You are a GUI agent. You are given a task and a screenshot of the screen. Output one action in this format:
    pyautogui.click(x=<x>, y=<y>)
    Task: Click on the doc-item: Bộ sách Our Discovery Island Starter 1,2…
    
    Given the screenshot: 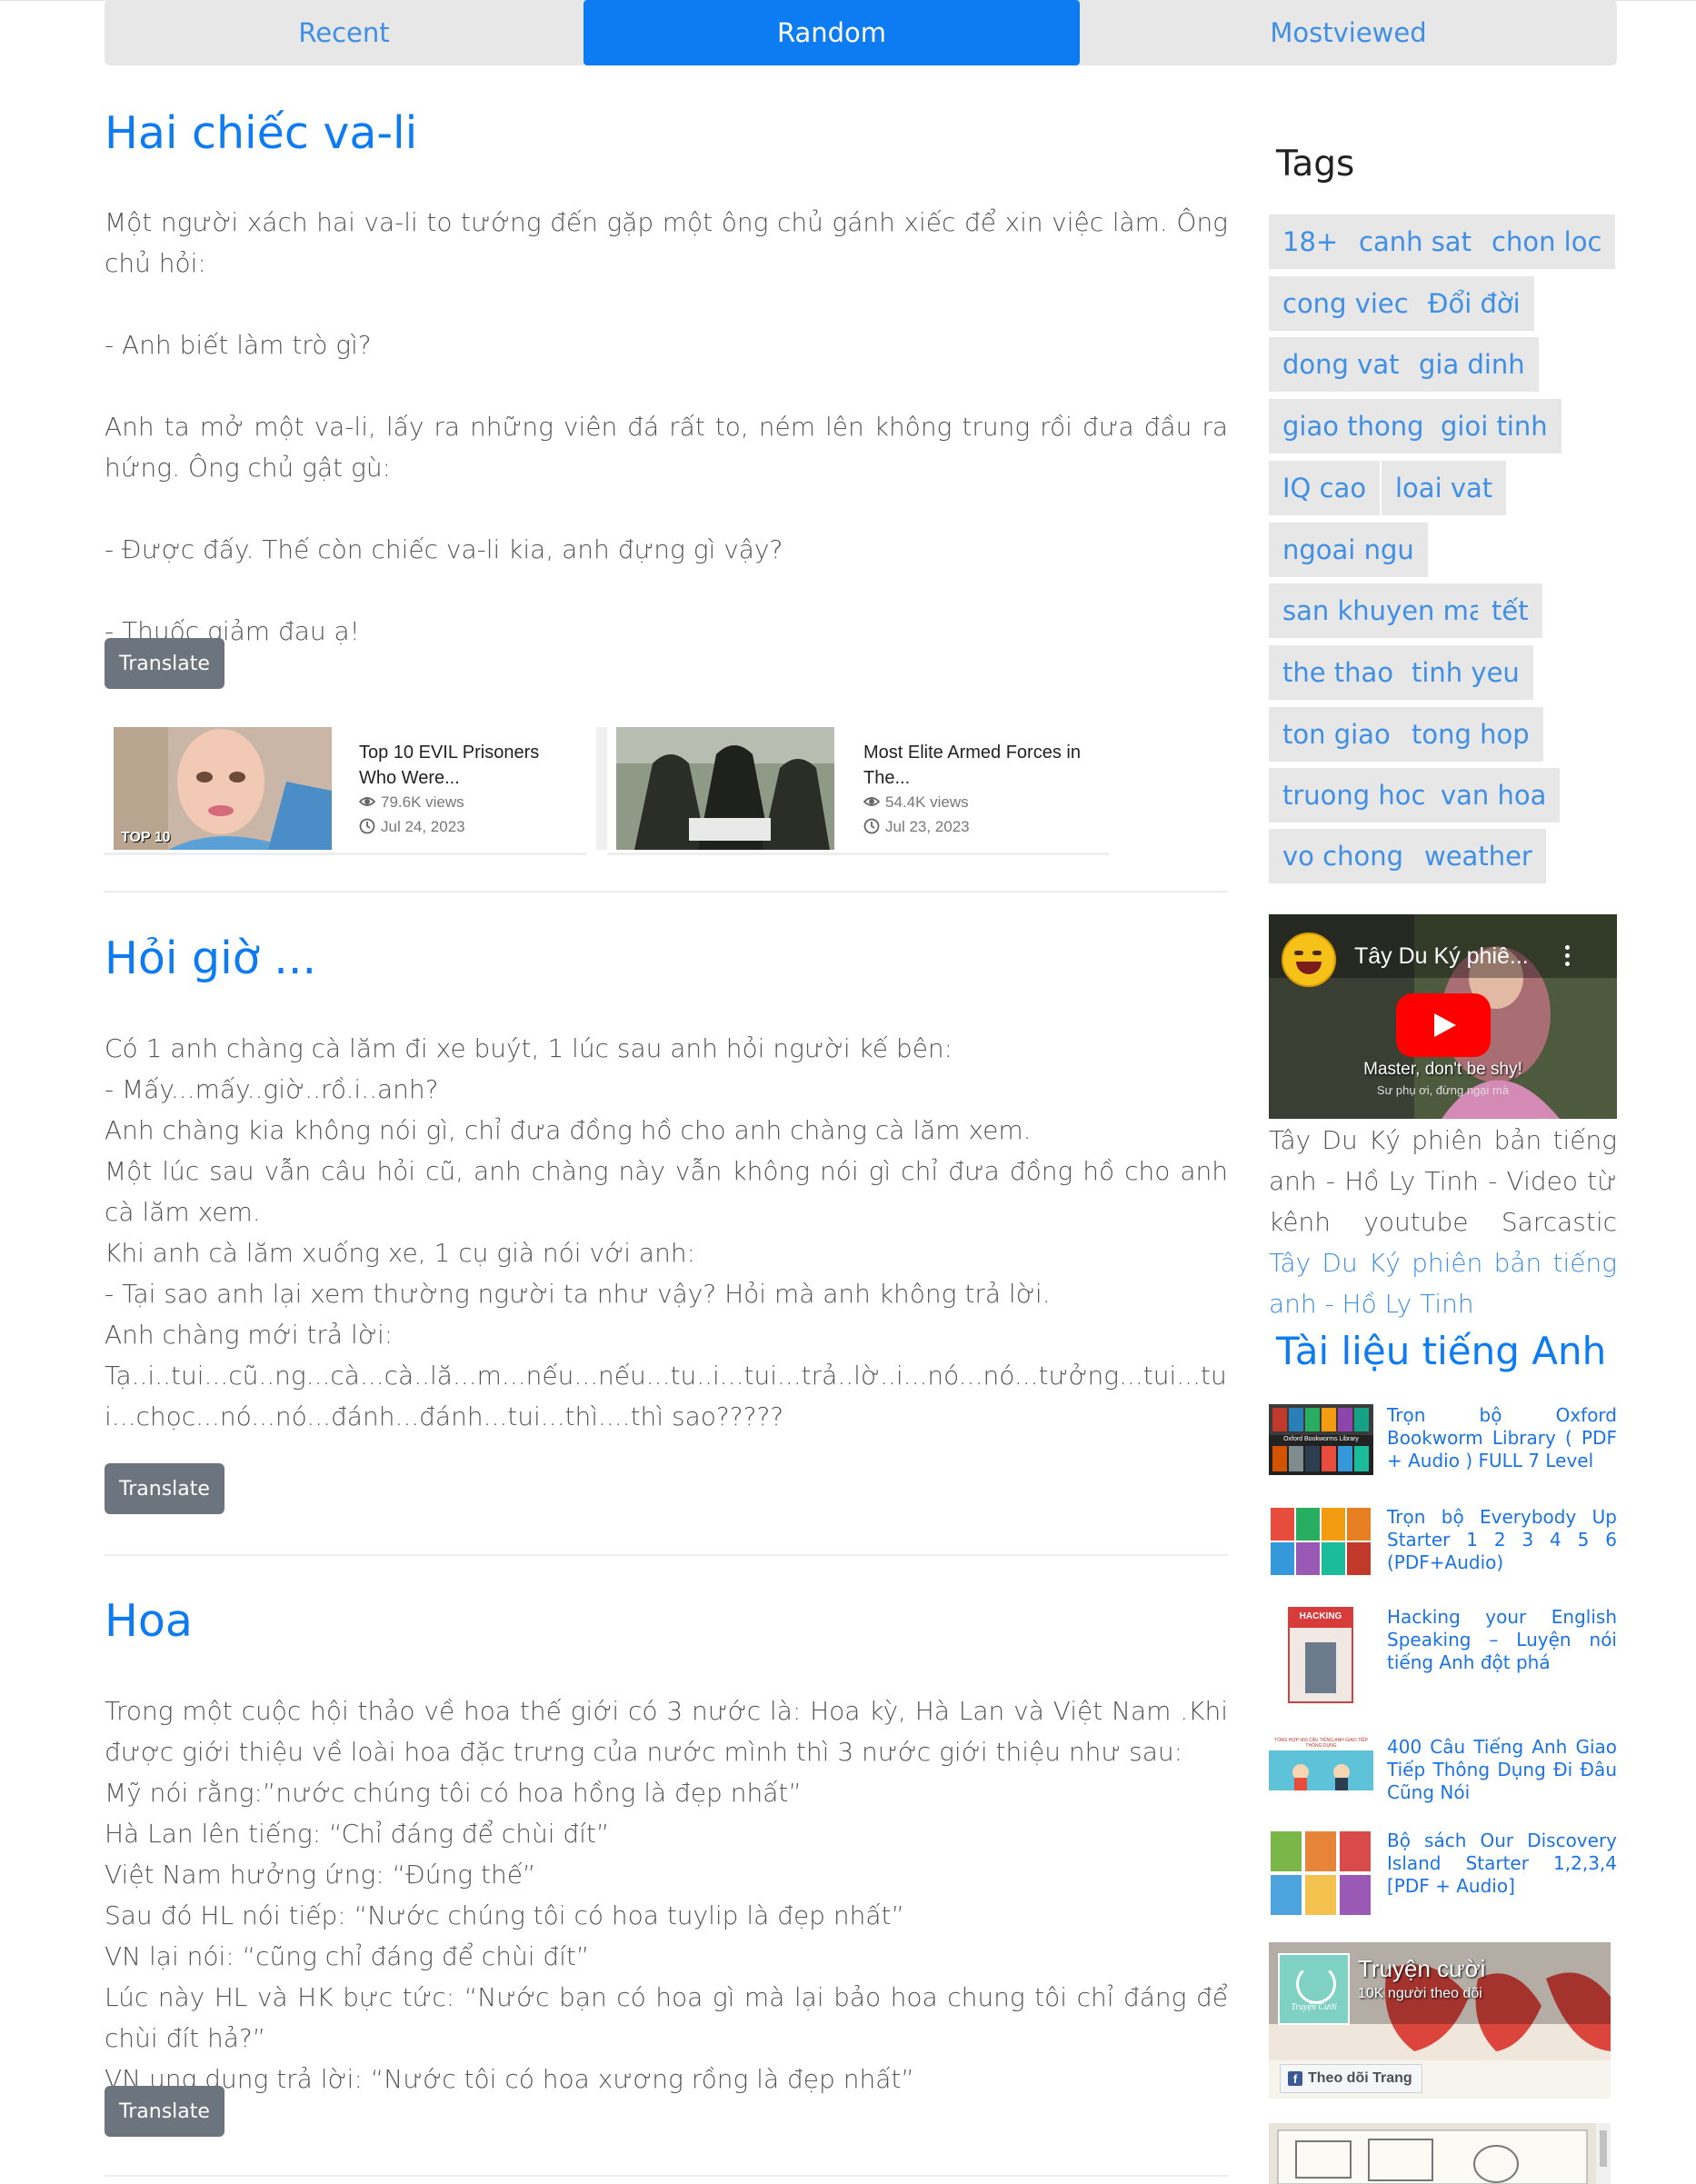 What is the action you would take?
    pyautogui.click(x=1443, y=1874)
    